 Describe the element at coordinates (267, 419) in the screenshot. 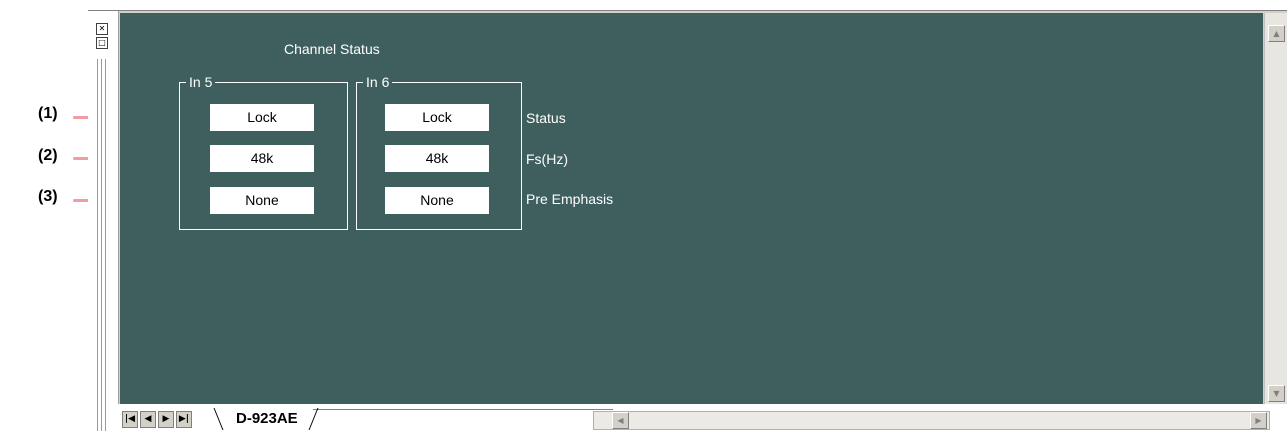

I see `sheet-tab: D-923AE` at that location.